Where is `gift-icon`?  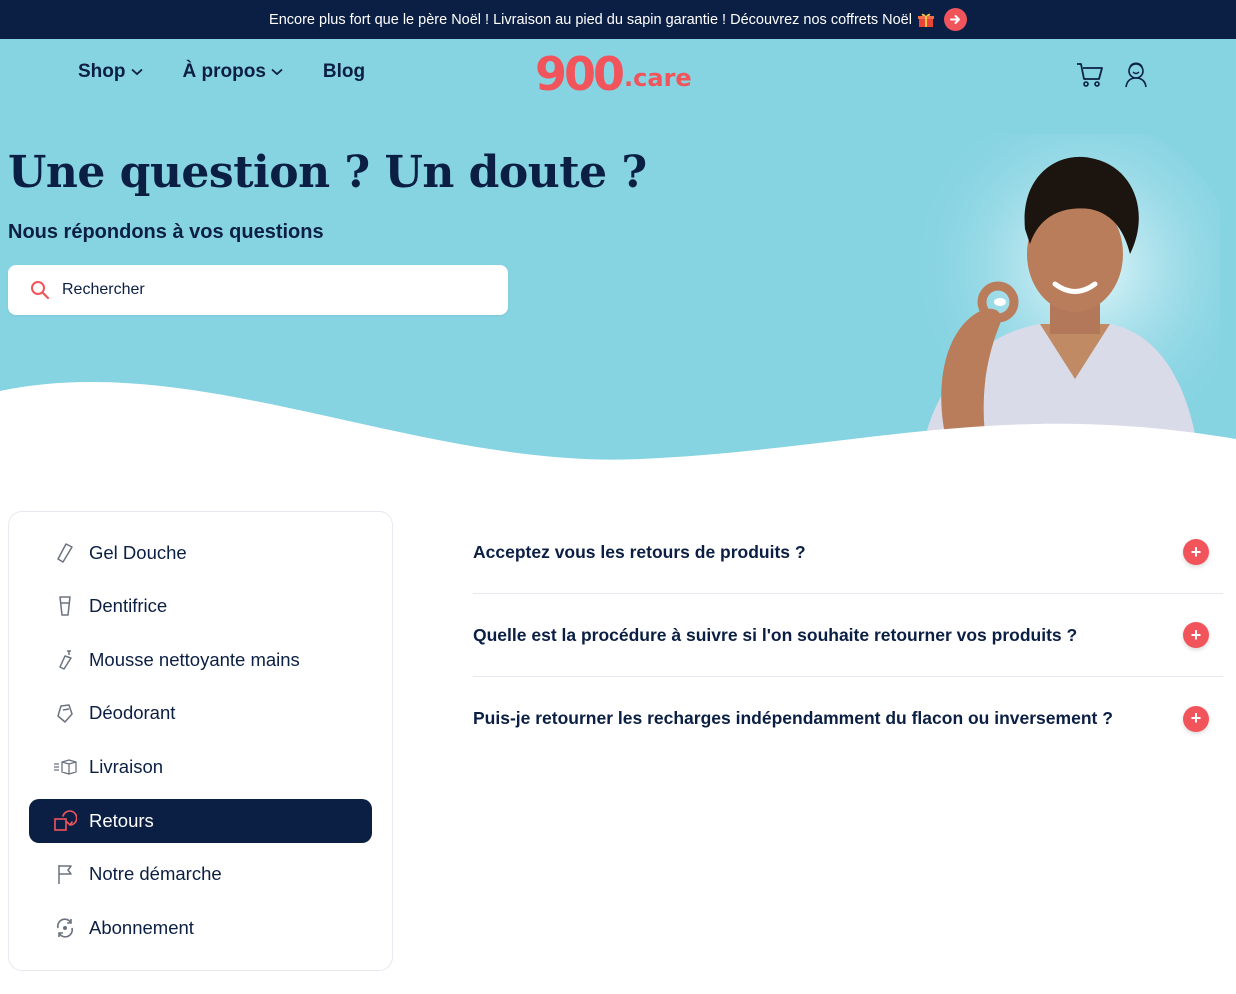 gift-icon is located at coordinates (925, 20).